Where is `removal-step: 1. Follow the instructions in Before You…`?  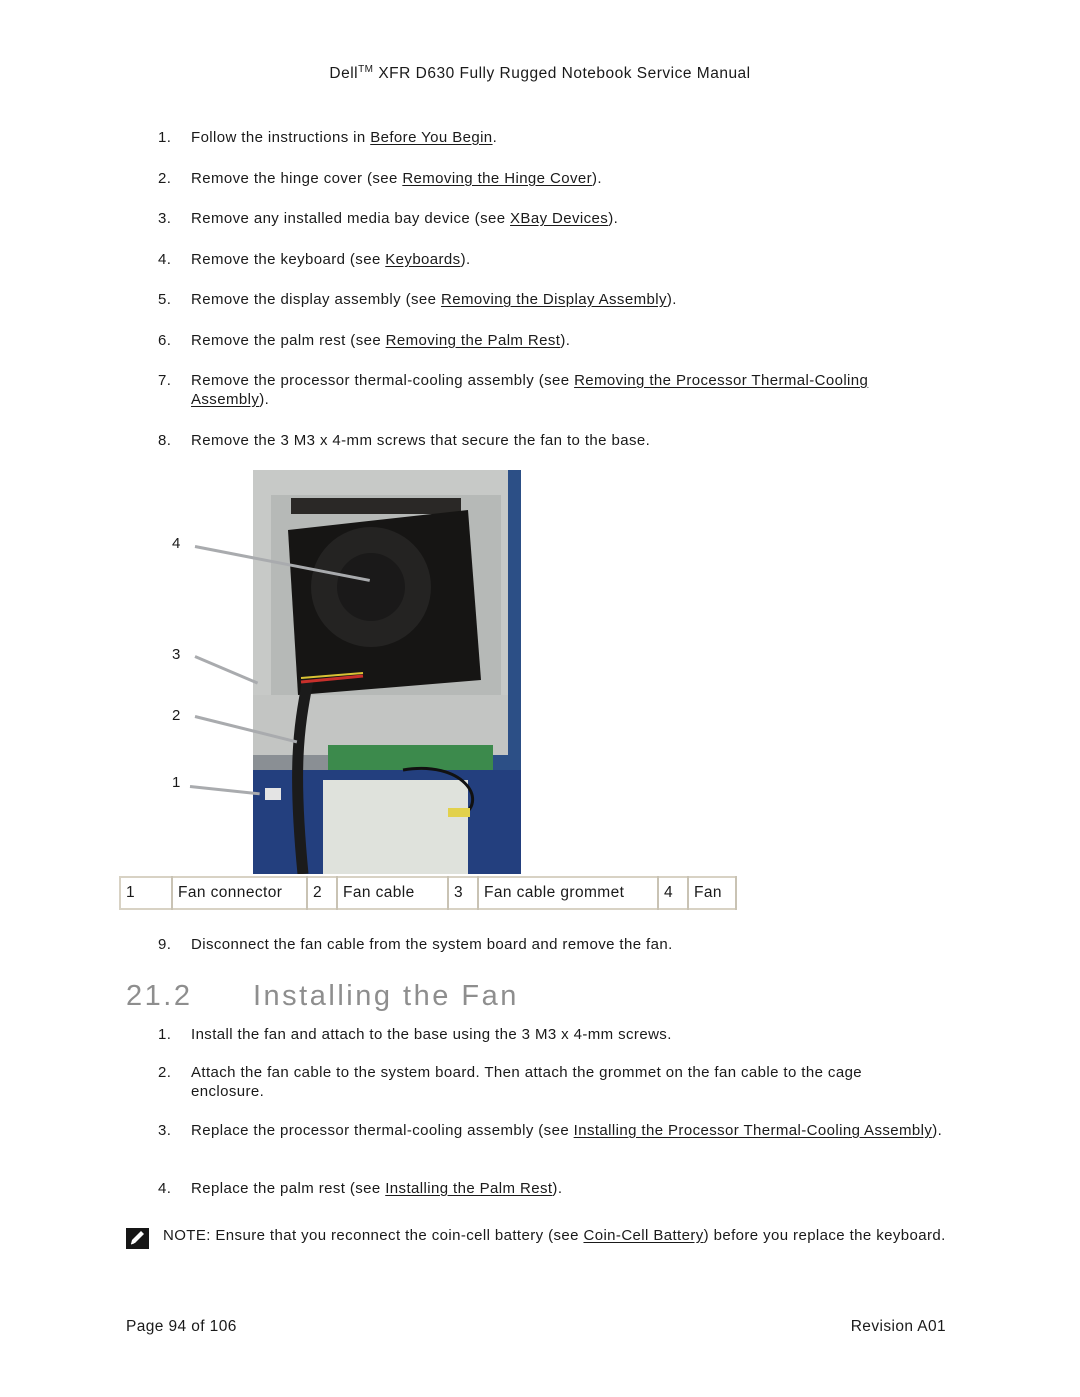 removal-step: 1. Follow the instructions in Before You… is located at coordinates (328, 137).